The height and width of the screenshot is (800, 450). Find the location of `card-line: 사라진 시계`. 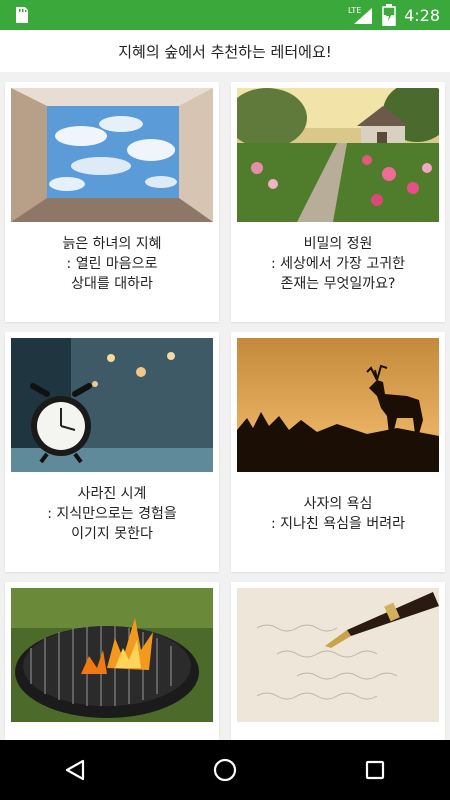

card-line: 사라진 시계 is located at coordinates (112, 494).